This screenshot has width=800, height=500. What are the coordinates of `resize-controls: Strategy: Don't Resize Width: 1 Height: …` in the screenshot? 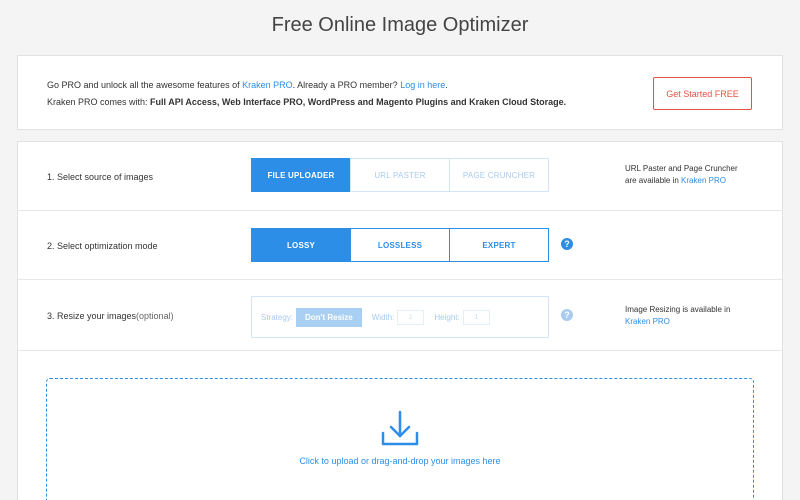 It's located at (400, 317).